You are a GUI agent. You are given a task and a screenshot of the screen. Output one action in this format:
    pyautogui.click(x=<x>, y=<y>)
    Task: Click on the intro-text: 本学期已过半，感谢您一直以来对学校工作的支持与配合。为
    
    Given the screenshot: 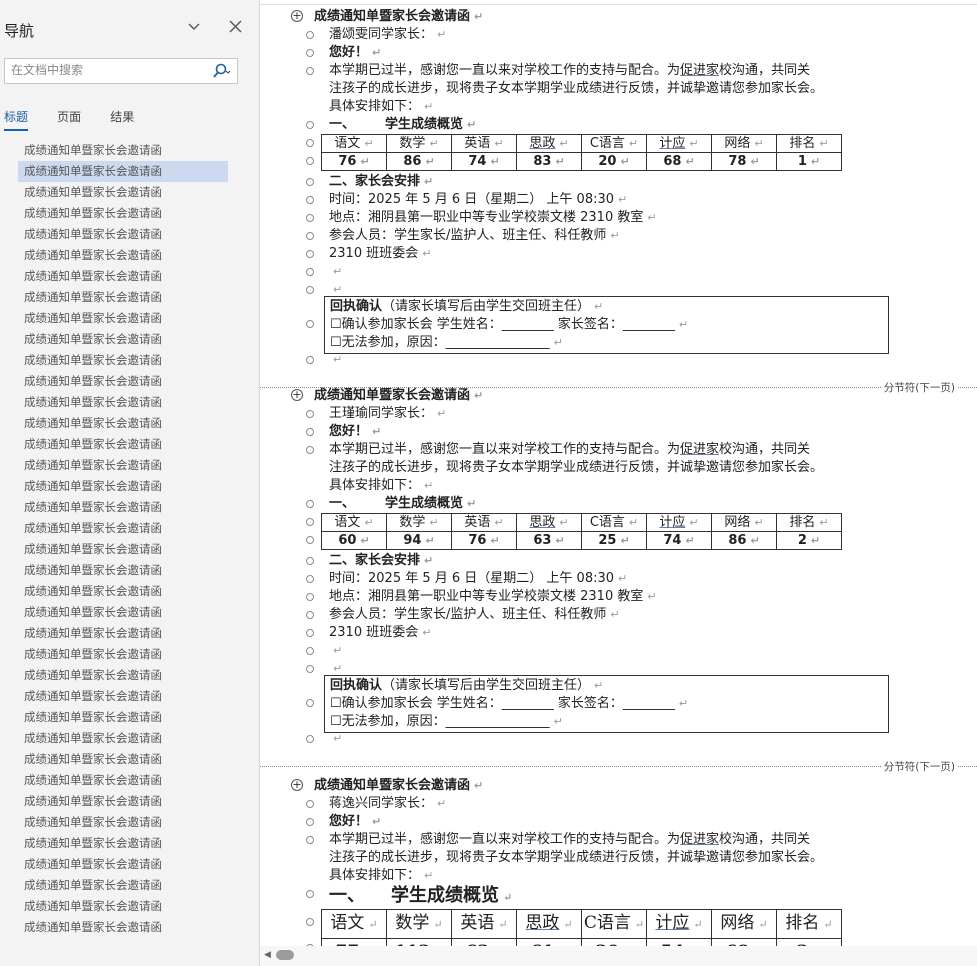 What is the action you would take?
    pyautogui.click(x=505, y=70)
    